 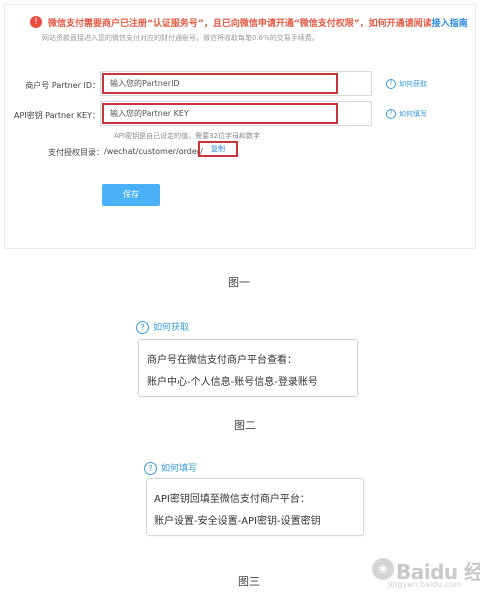 I want to click on info2-title: ? 如何填写, so click(x=170, y=468).